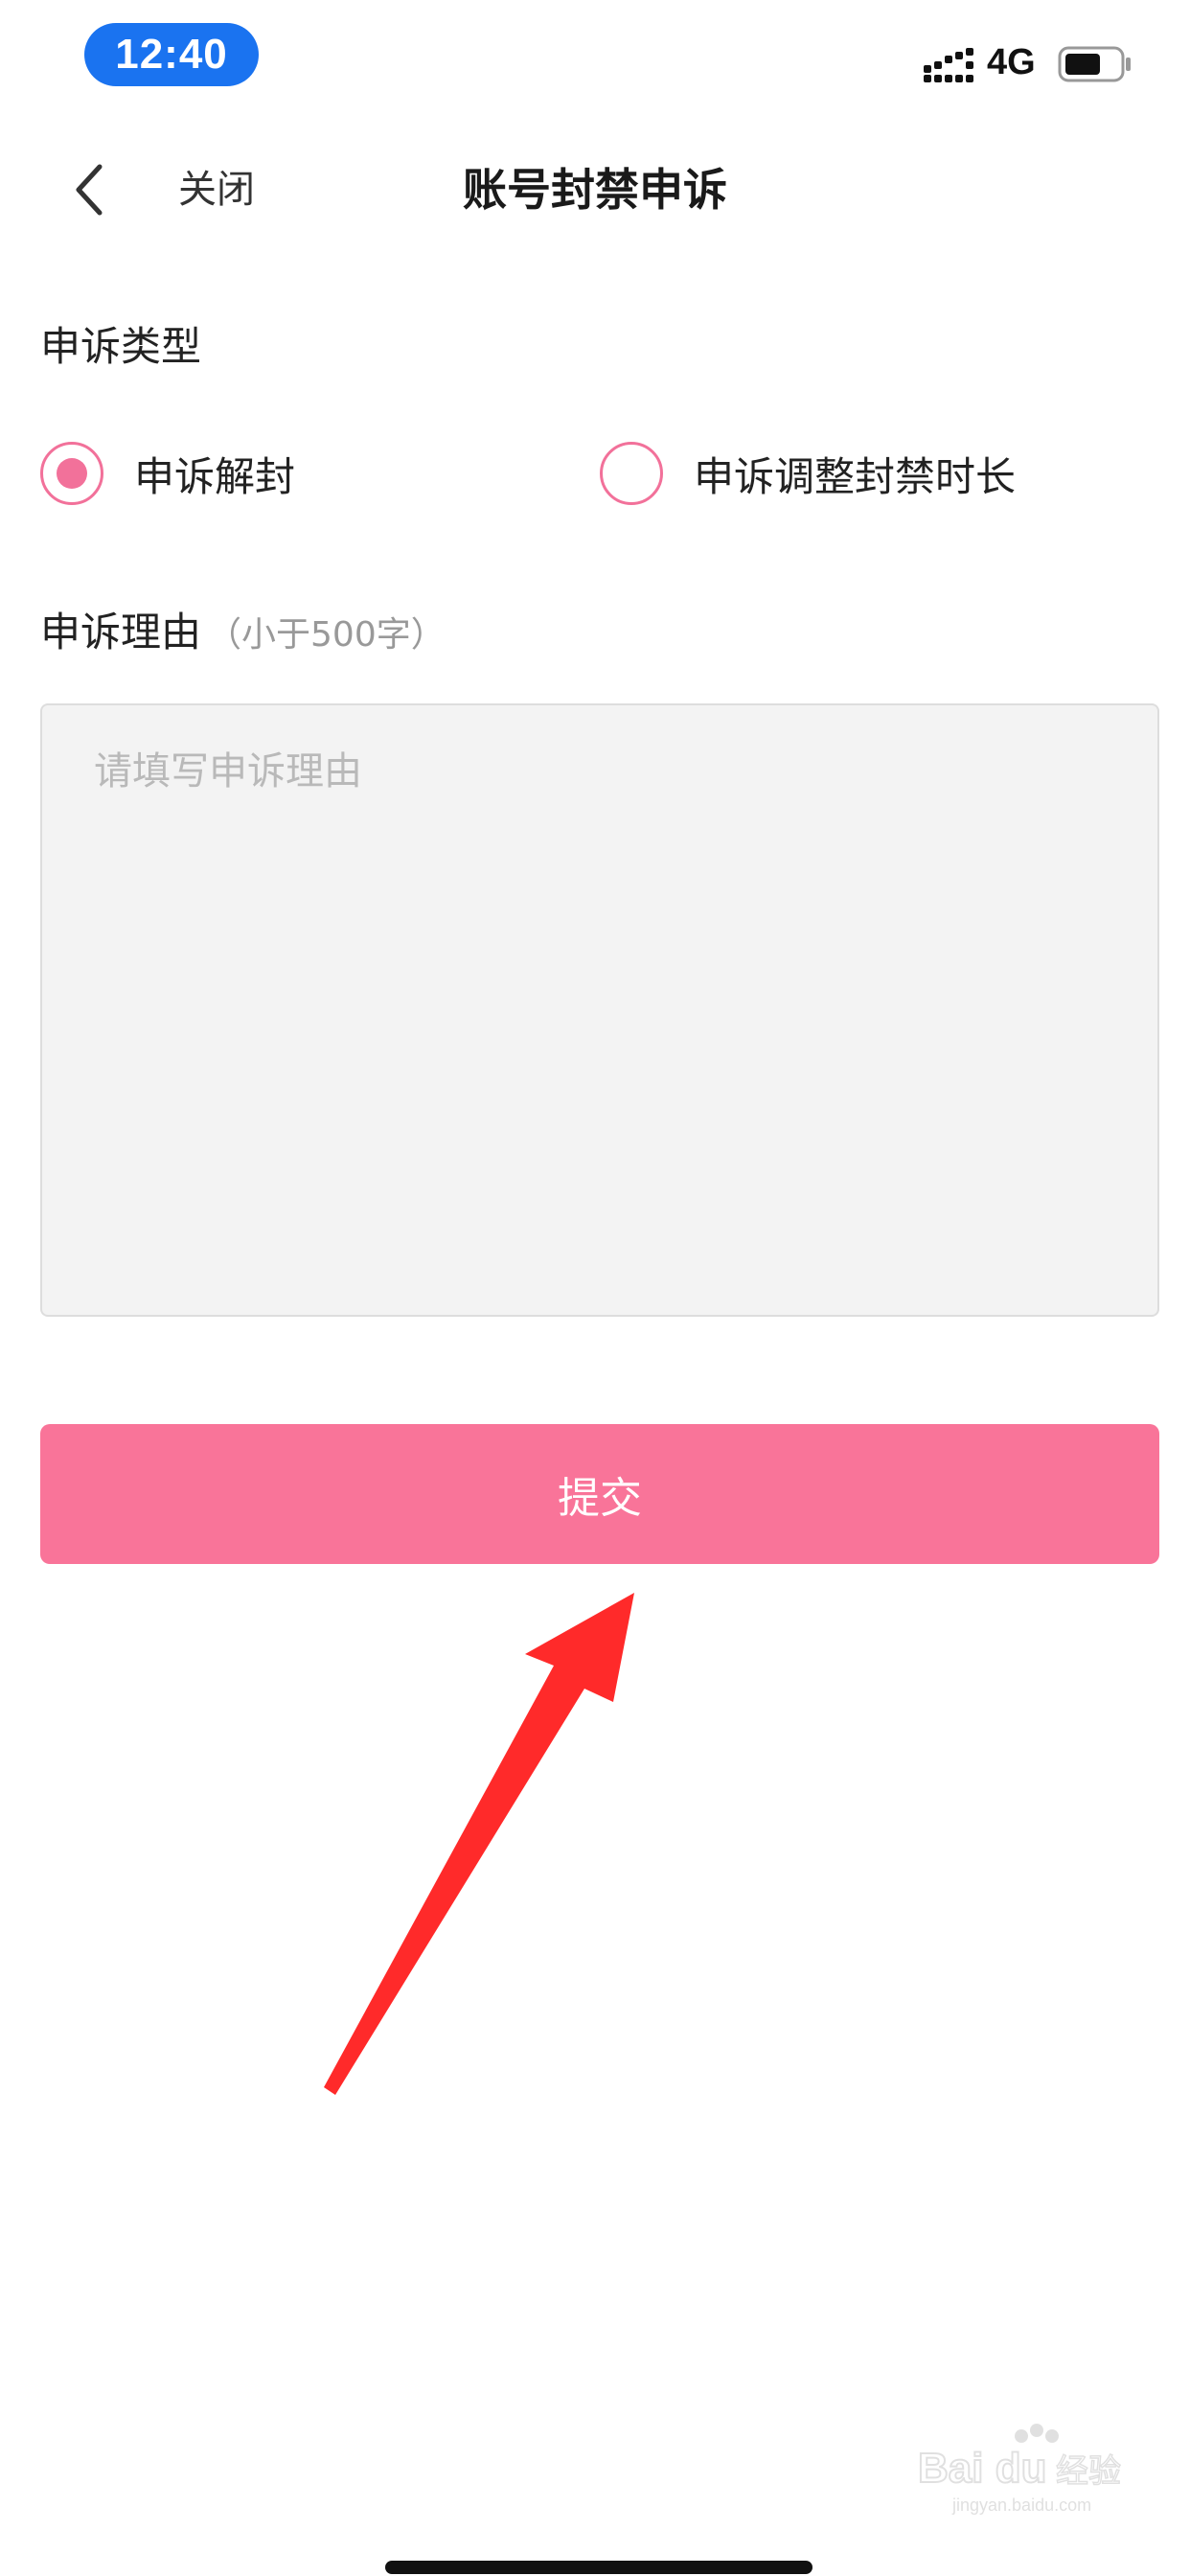 Image resolution: width=1190 pixels, height=2576 pixels. I want to click on radio-option-unban: 申诉解封, so click(167, 473).